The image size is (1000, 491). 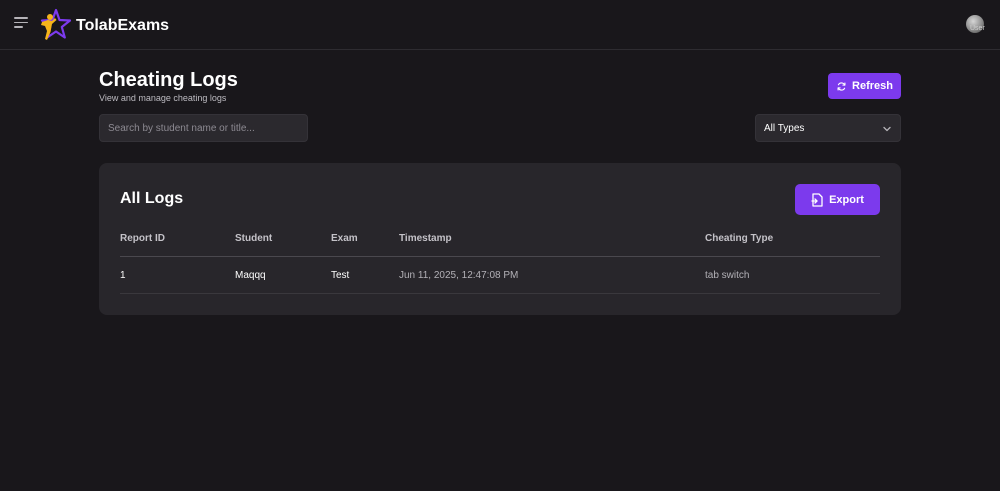 What do you see at coordinates (887, 129) in the screenshot?
I see `chevron-down-icon` at bounding box center [887, 129].